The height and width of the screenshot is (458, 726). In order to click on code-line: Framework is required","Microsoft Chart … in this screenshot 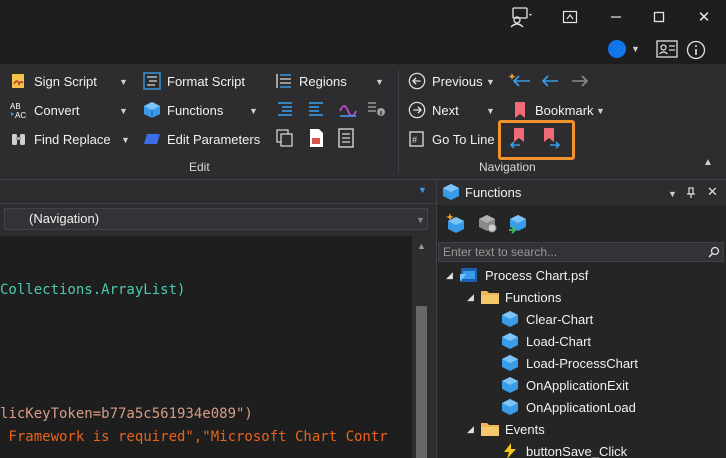, I will do `click(194, 437)`.